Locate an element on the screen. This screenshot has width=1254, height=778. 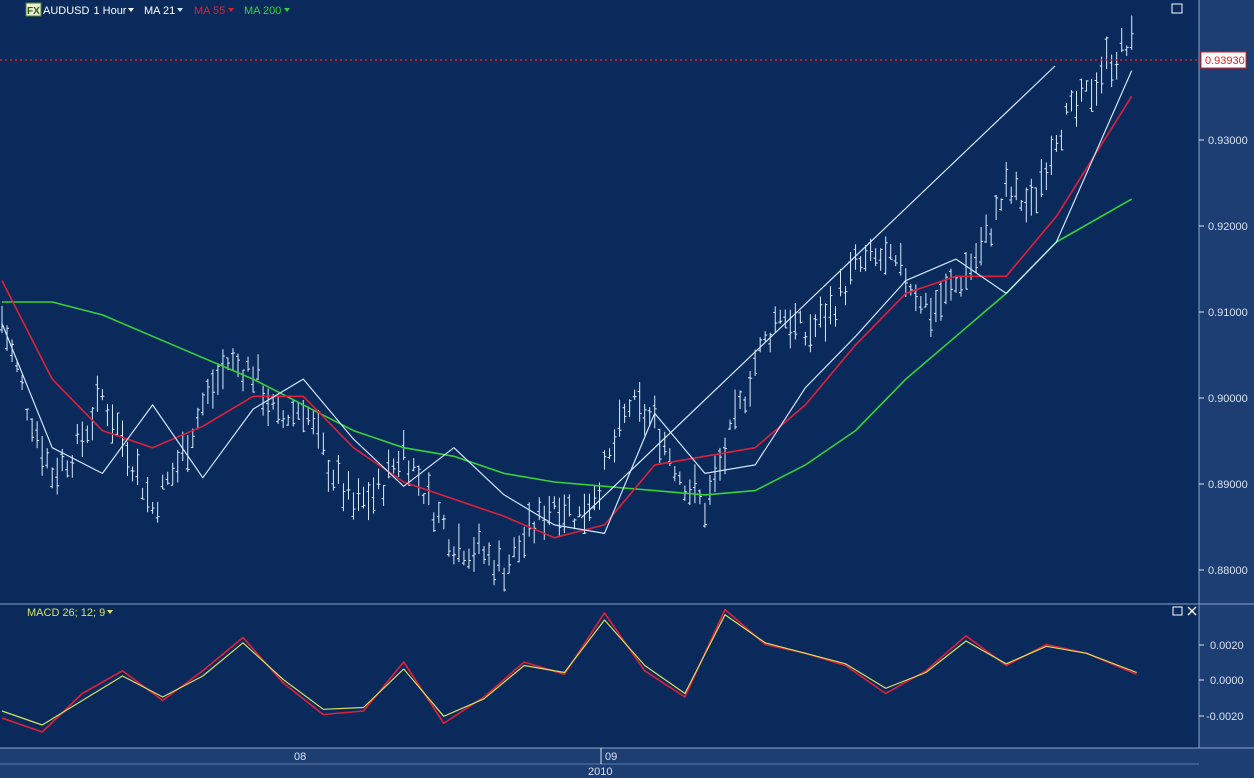
fx-badge: FX is located at coordinates (33, 11).